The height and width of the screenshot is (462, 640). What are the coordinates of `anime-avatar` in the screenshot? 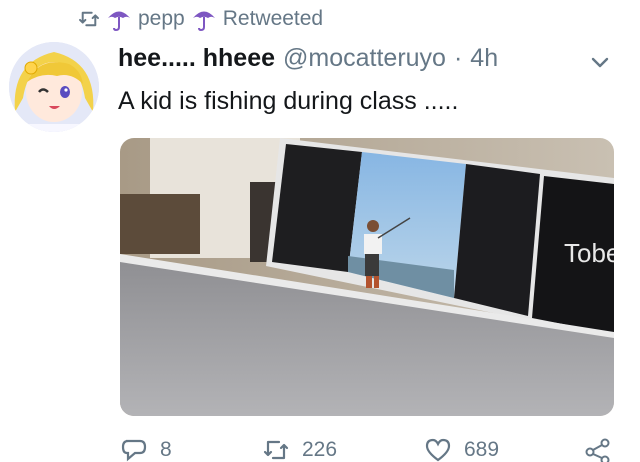 It's located at (54, 87).